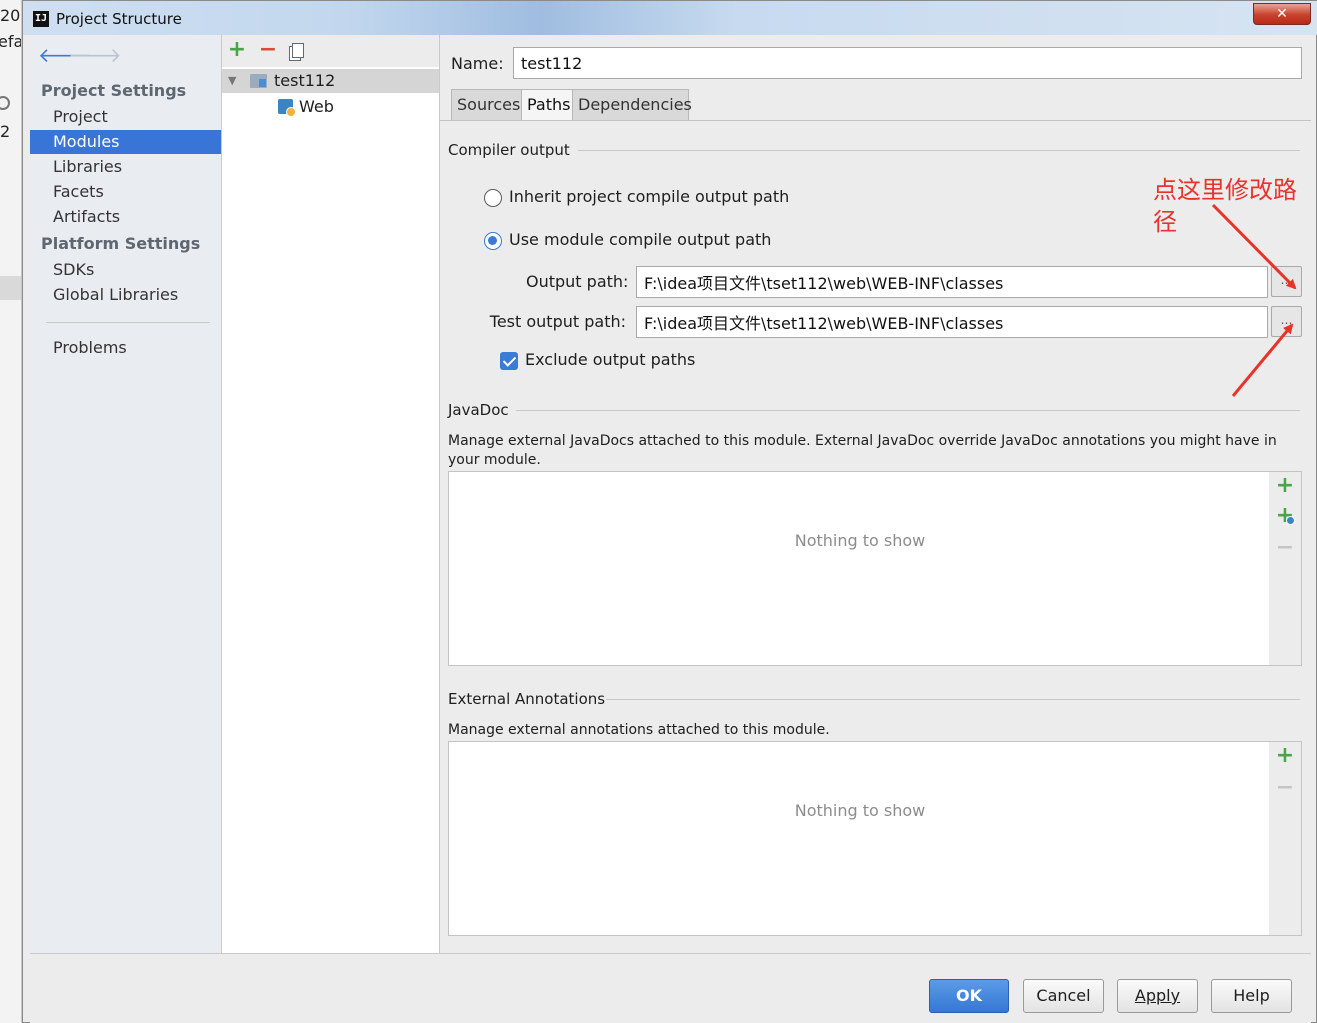 This screenshot has width=1317, height=1023. I want to click on sidebar-item-problems: Problems, so click(125, 348).